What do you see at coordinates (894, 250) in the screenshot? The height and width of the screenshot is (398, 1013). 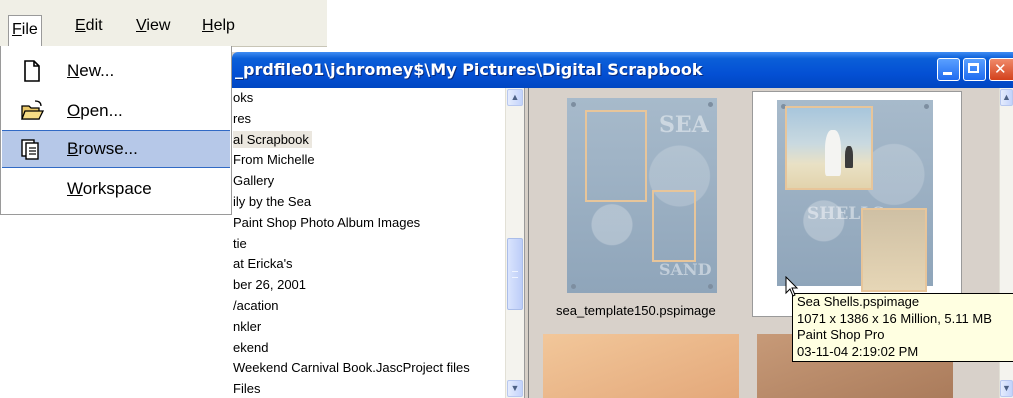 I see `chair-photo` at bounding box center [894, 250].